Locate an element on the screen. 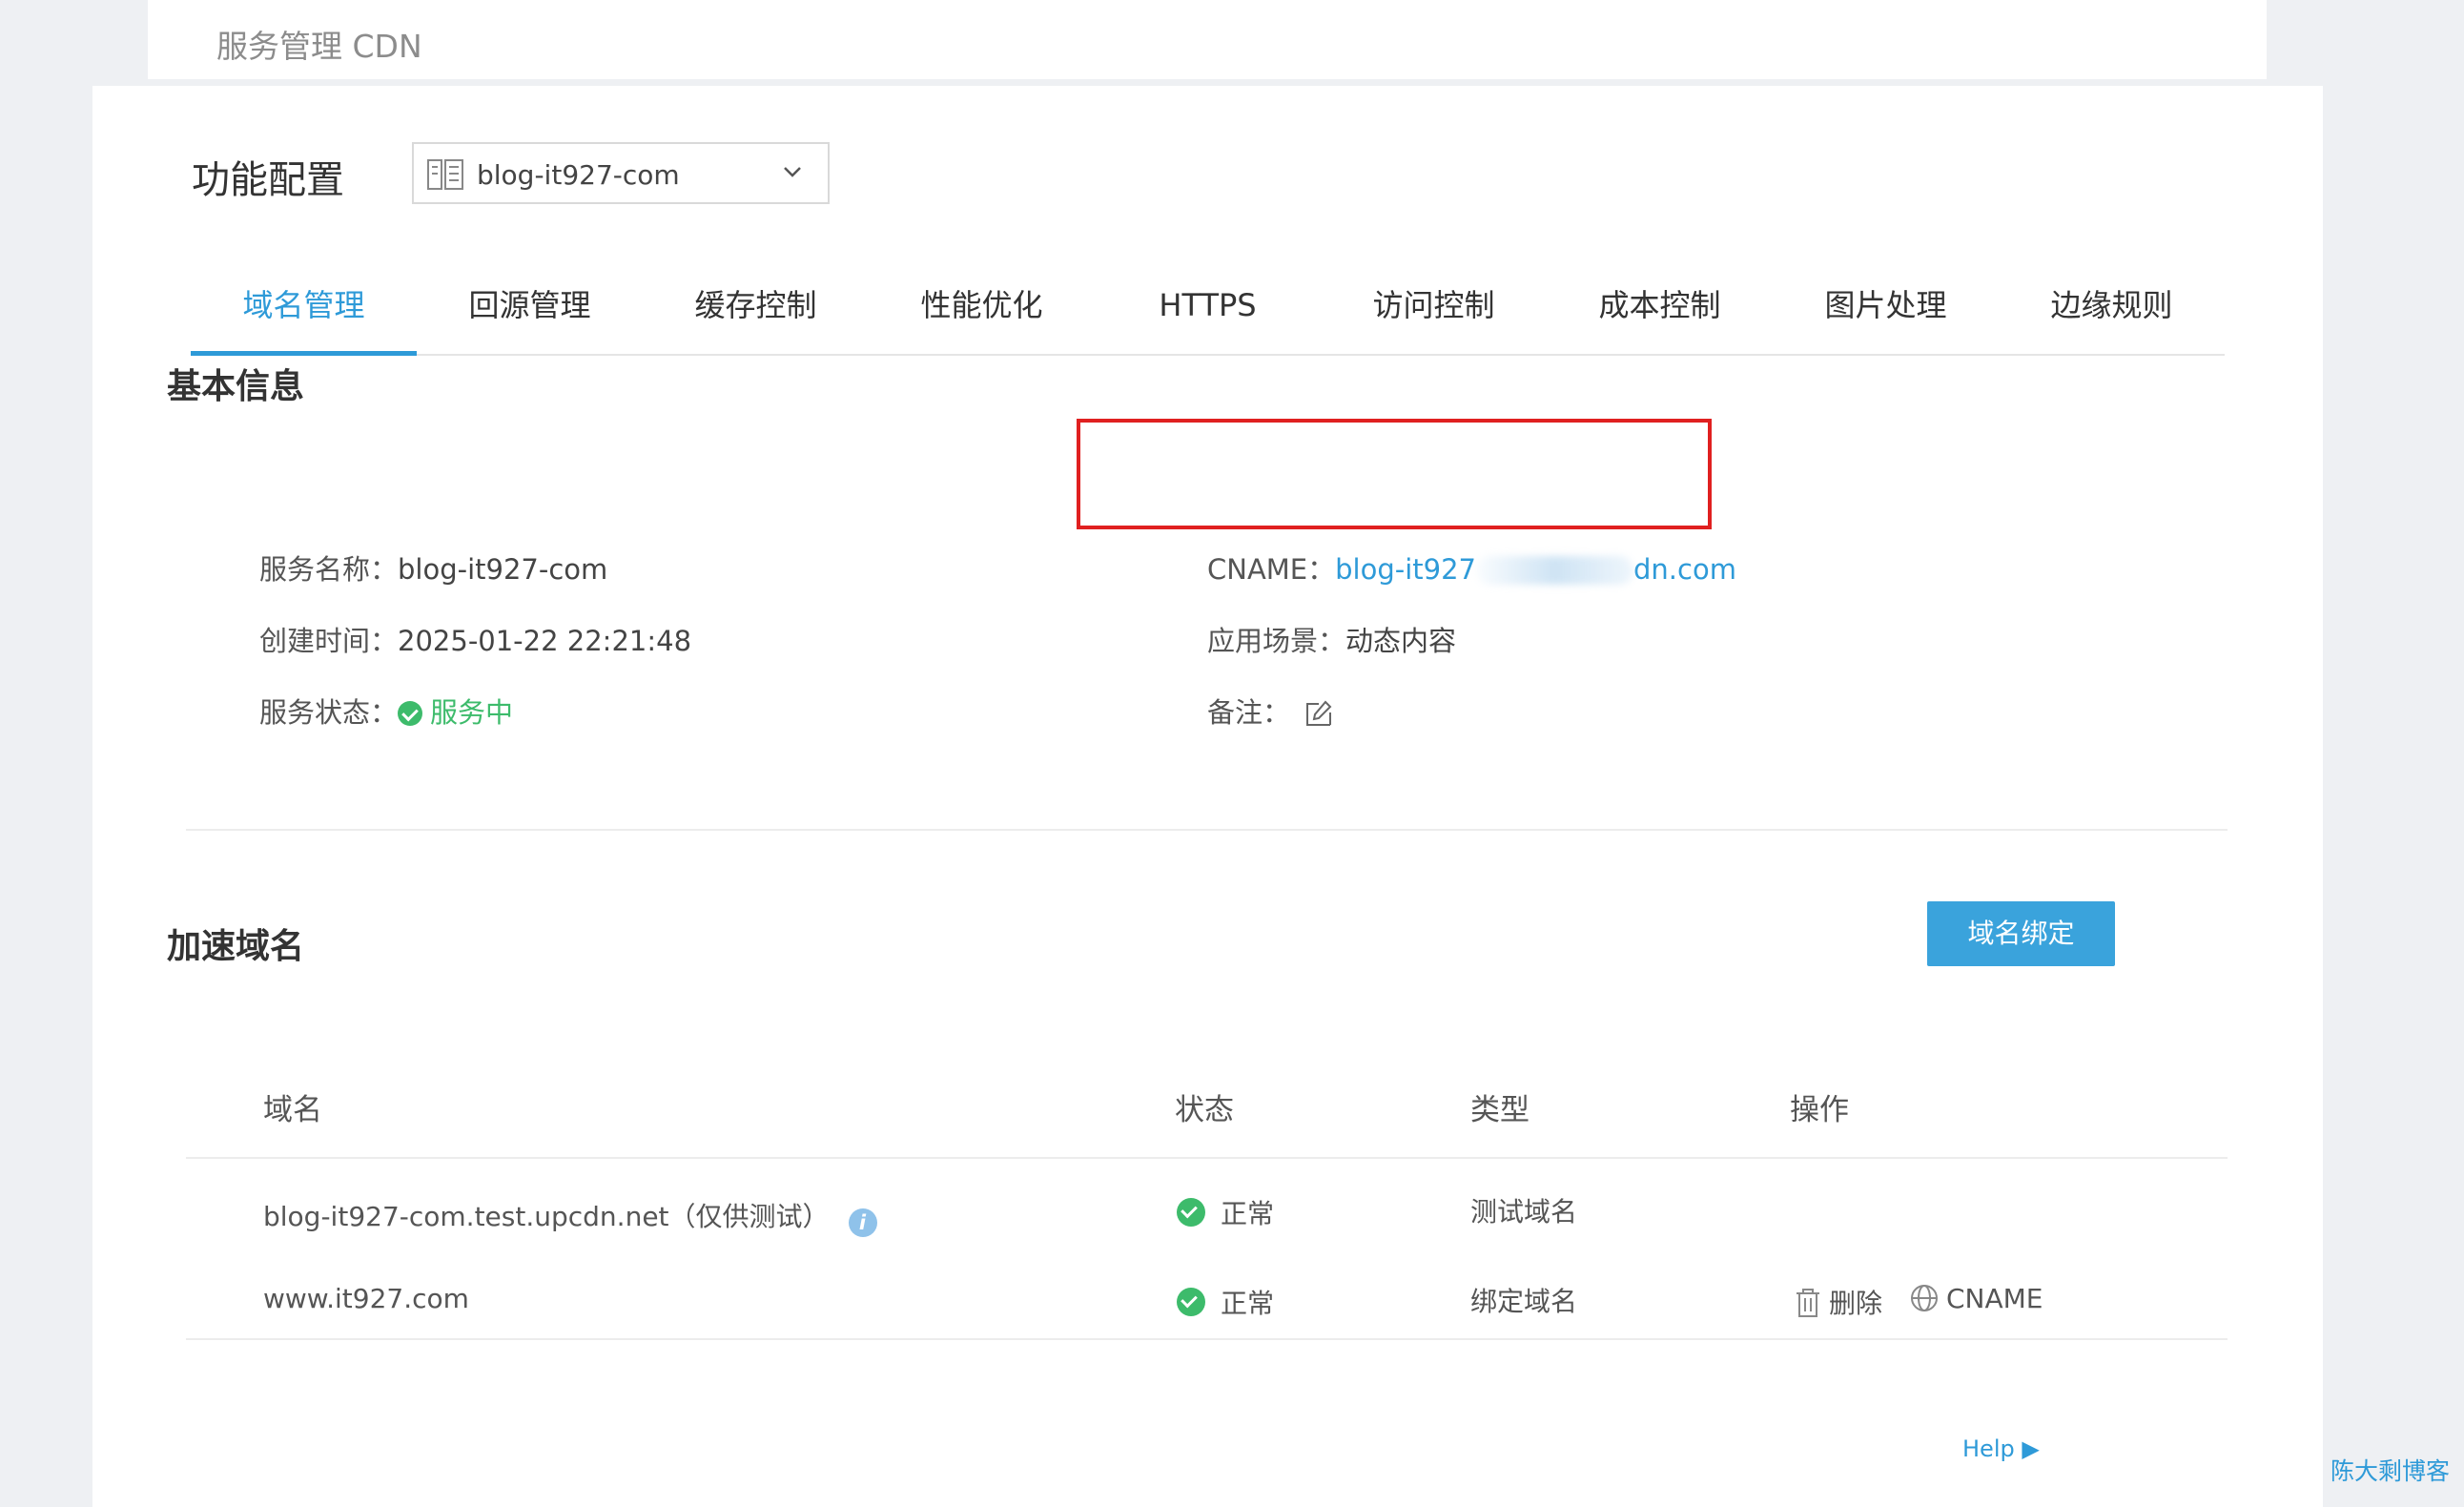 The image size is (2464, 1507). type-cell: 绑定域名 is located at coordinates (1524, 1302).